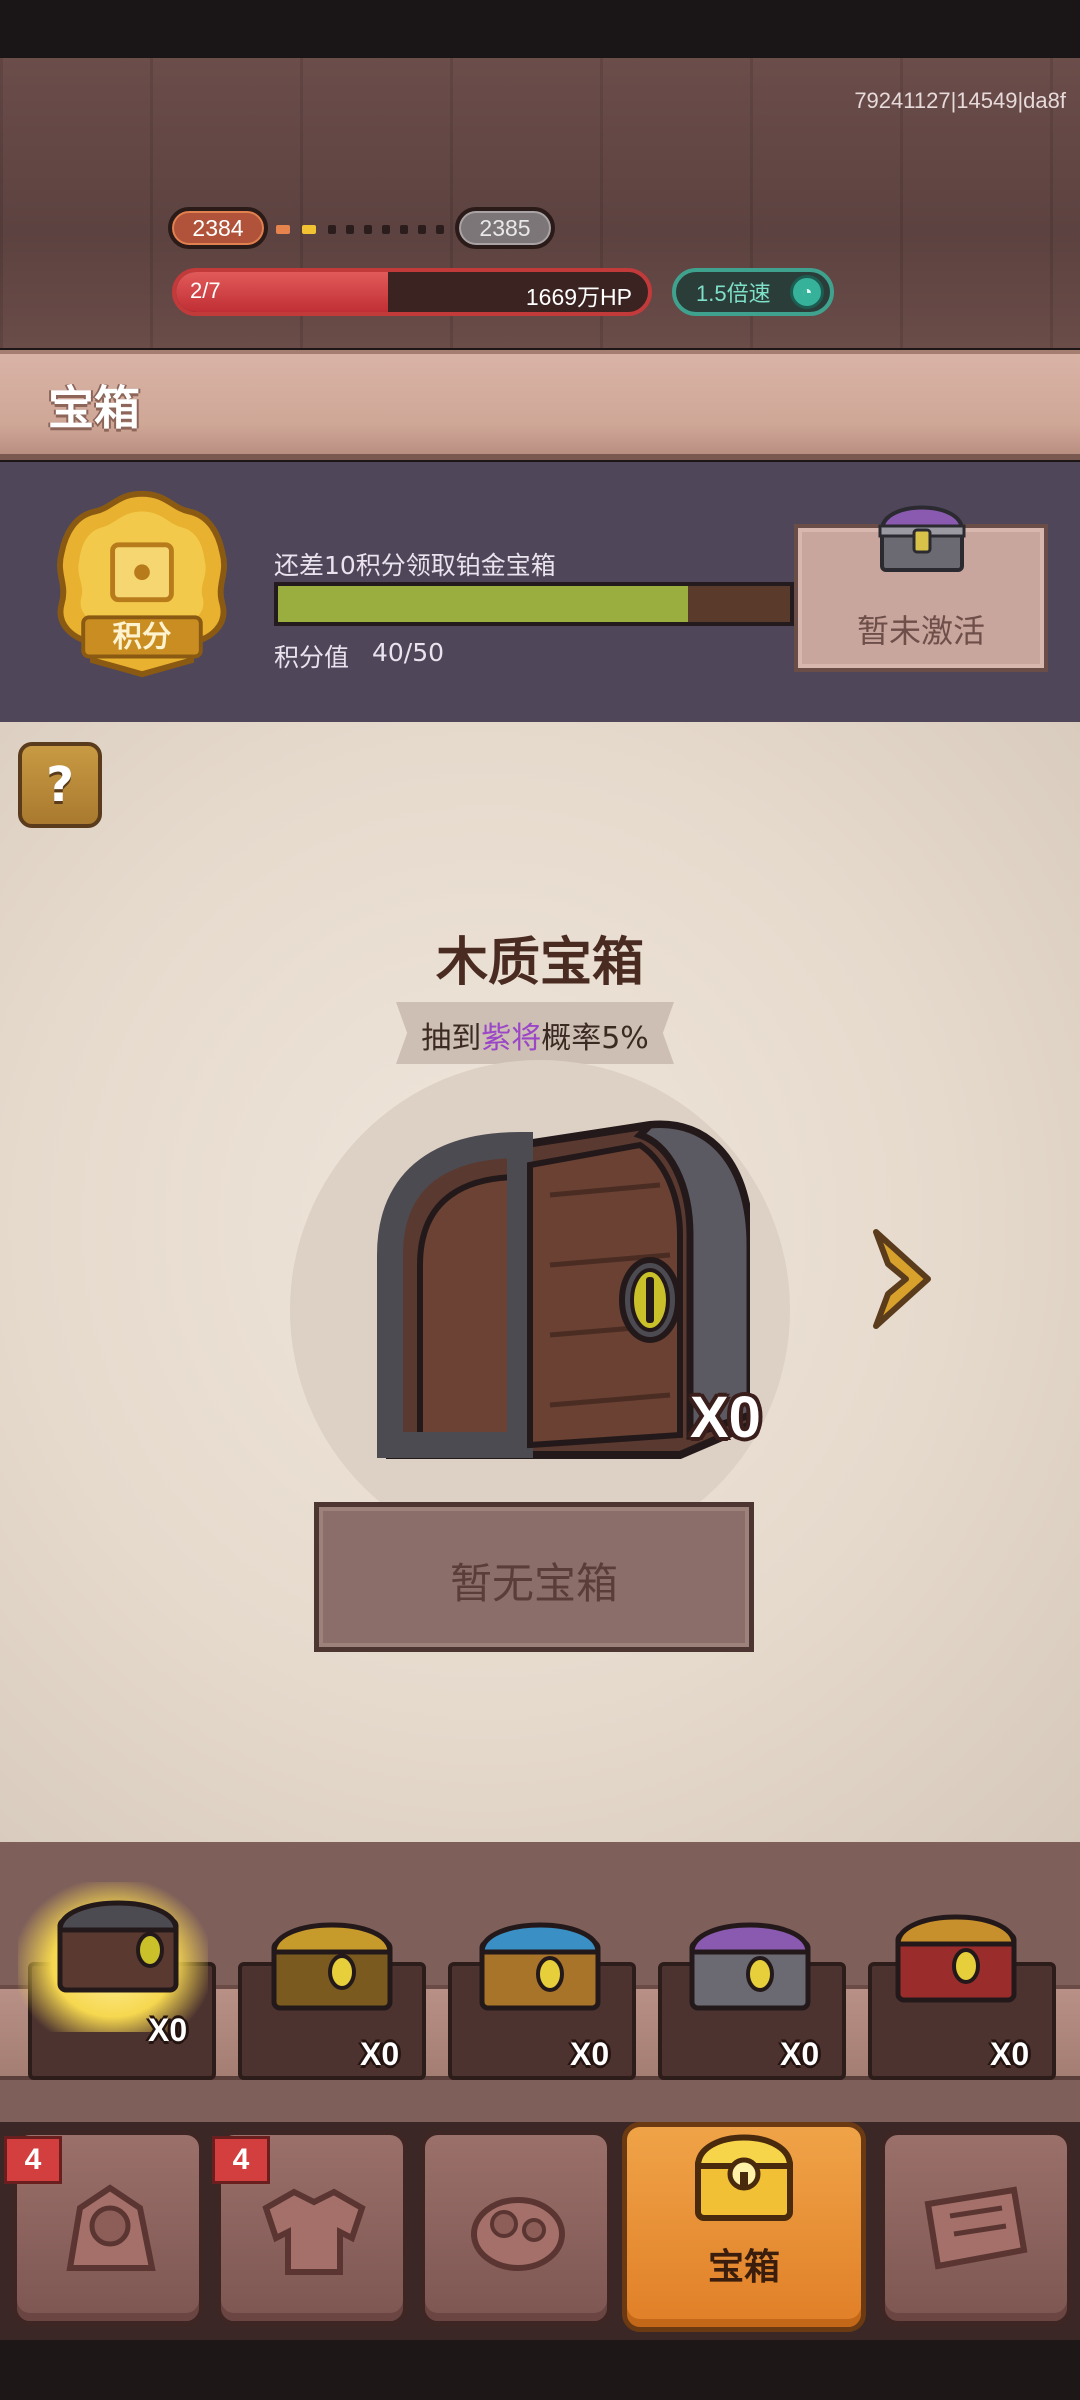 Image resolution: width=1080 pixels, height=2400 pixels. I want to click on platinum-chest-icon, so click(922, 538).